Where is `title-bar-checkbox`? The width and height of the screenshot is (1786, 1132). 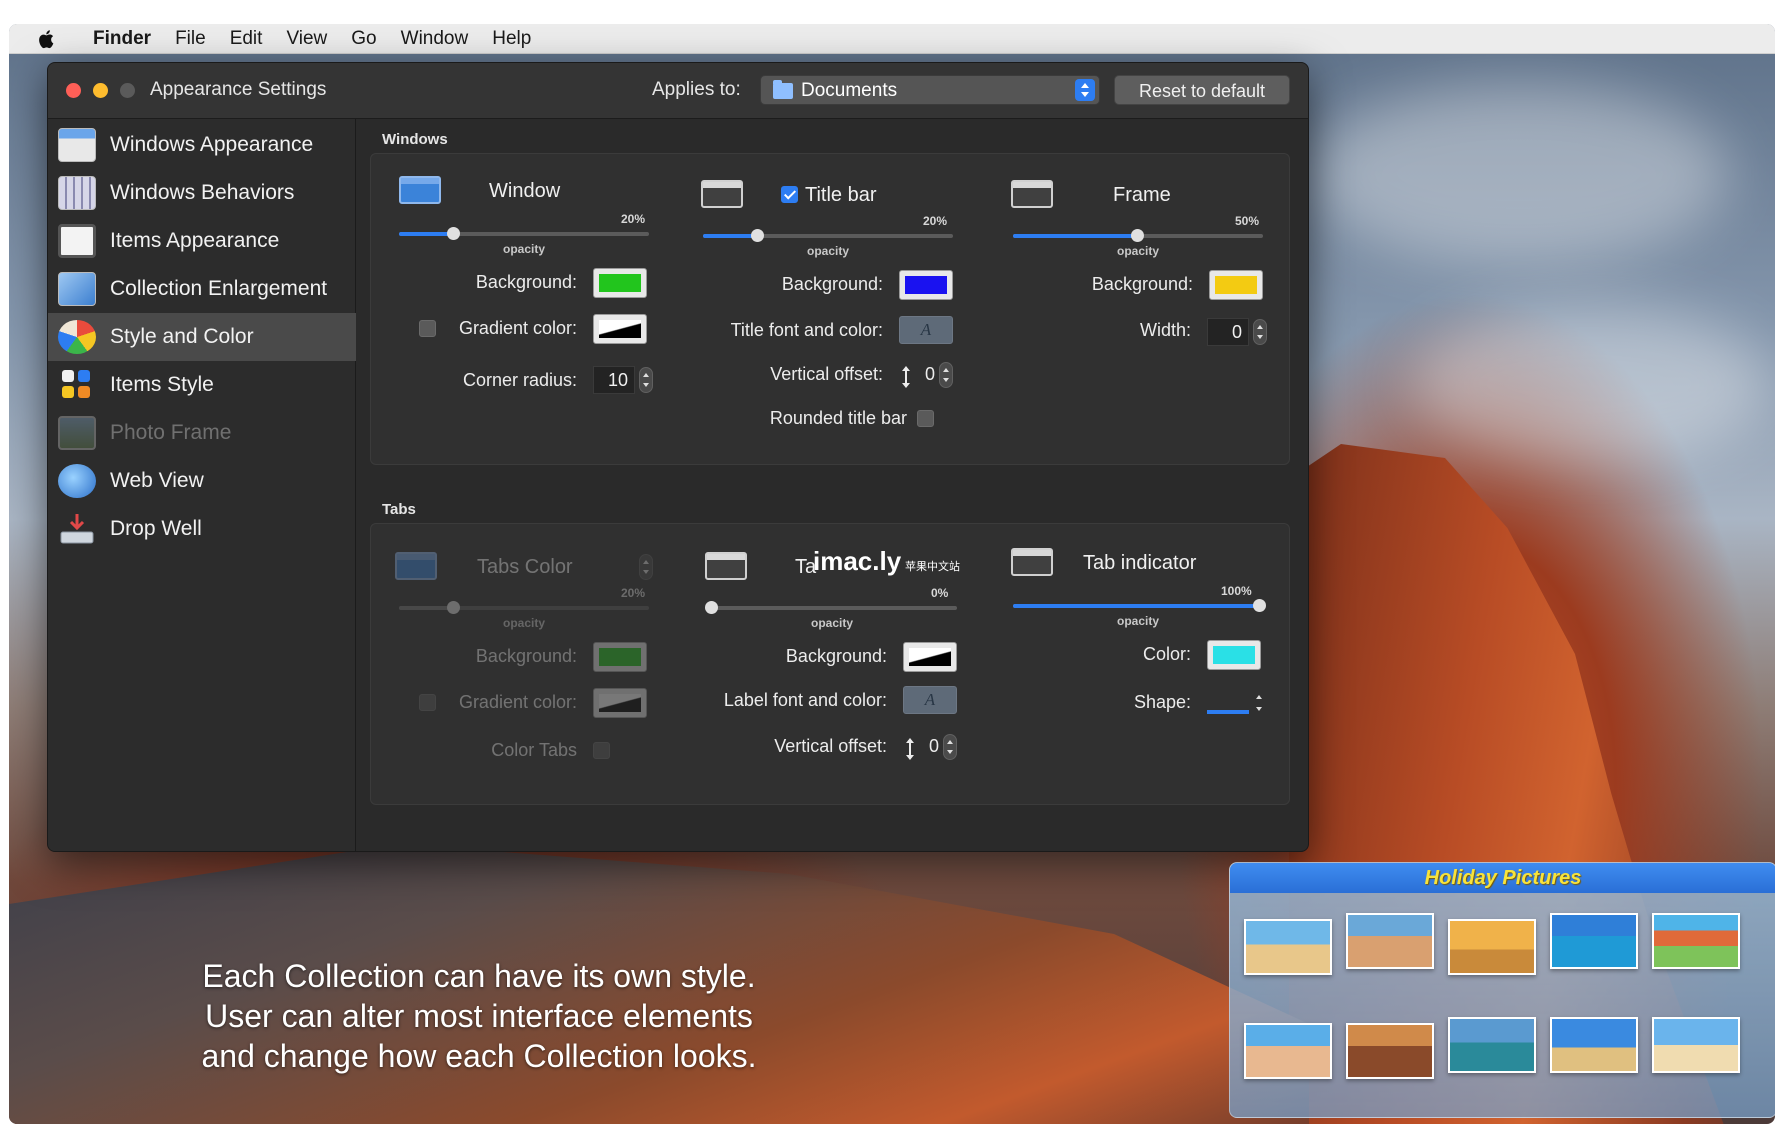 title-bar-checkbox is located at coordinates (789, 194).